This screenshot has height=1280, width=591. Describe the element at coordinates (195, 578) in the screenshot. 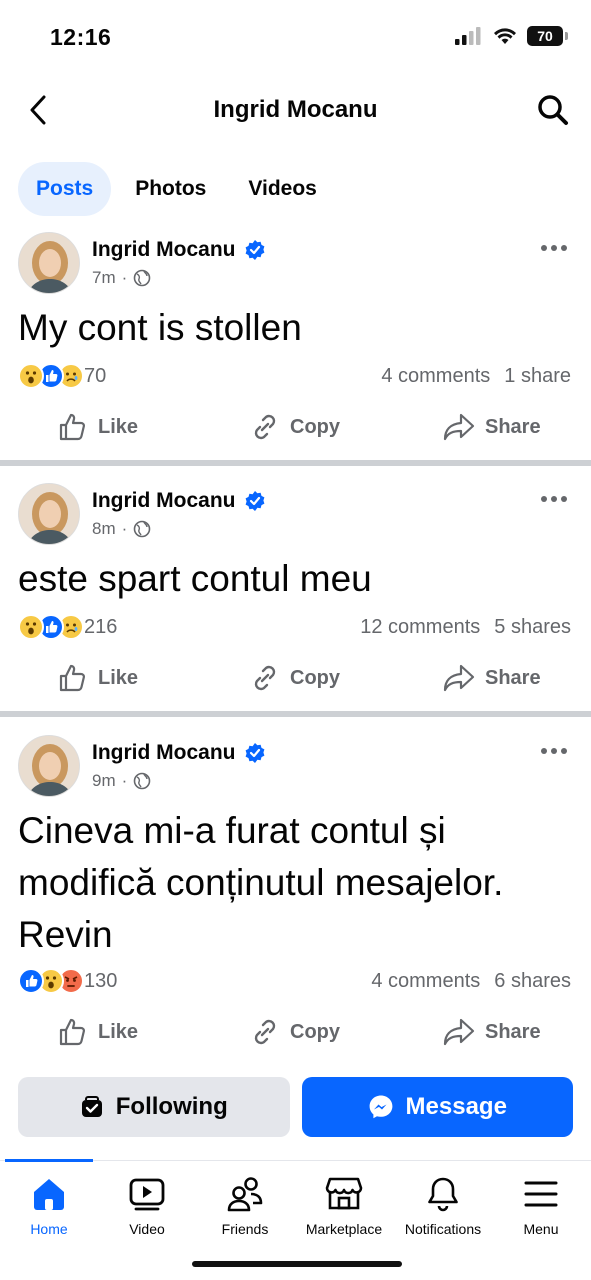

I see `post-text: este spart contul meu` at that location.